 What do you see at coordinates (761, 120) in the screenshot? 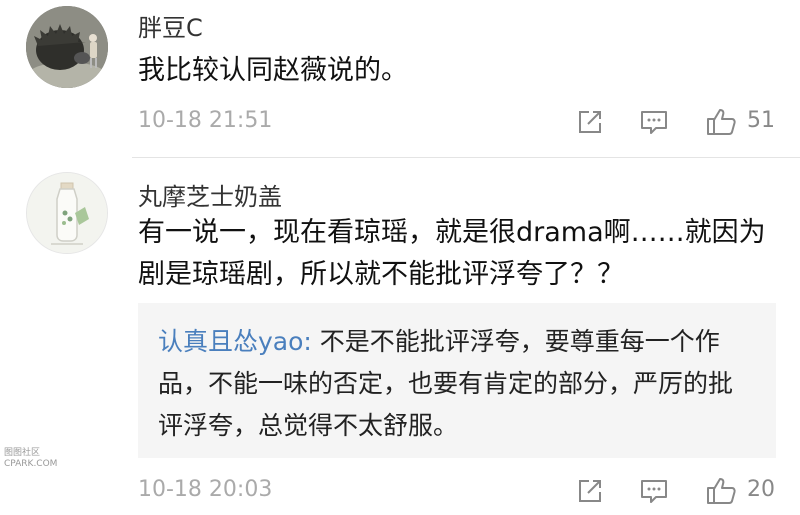
I see `like-count: 51` at bounding box center [761, 120].